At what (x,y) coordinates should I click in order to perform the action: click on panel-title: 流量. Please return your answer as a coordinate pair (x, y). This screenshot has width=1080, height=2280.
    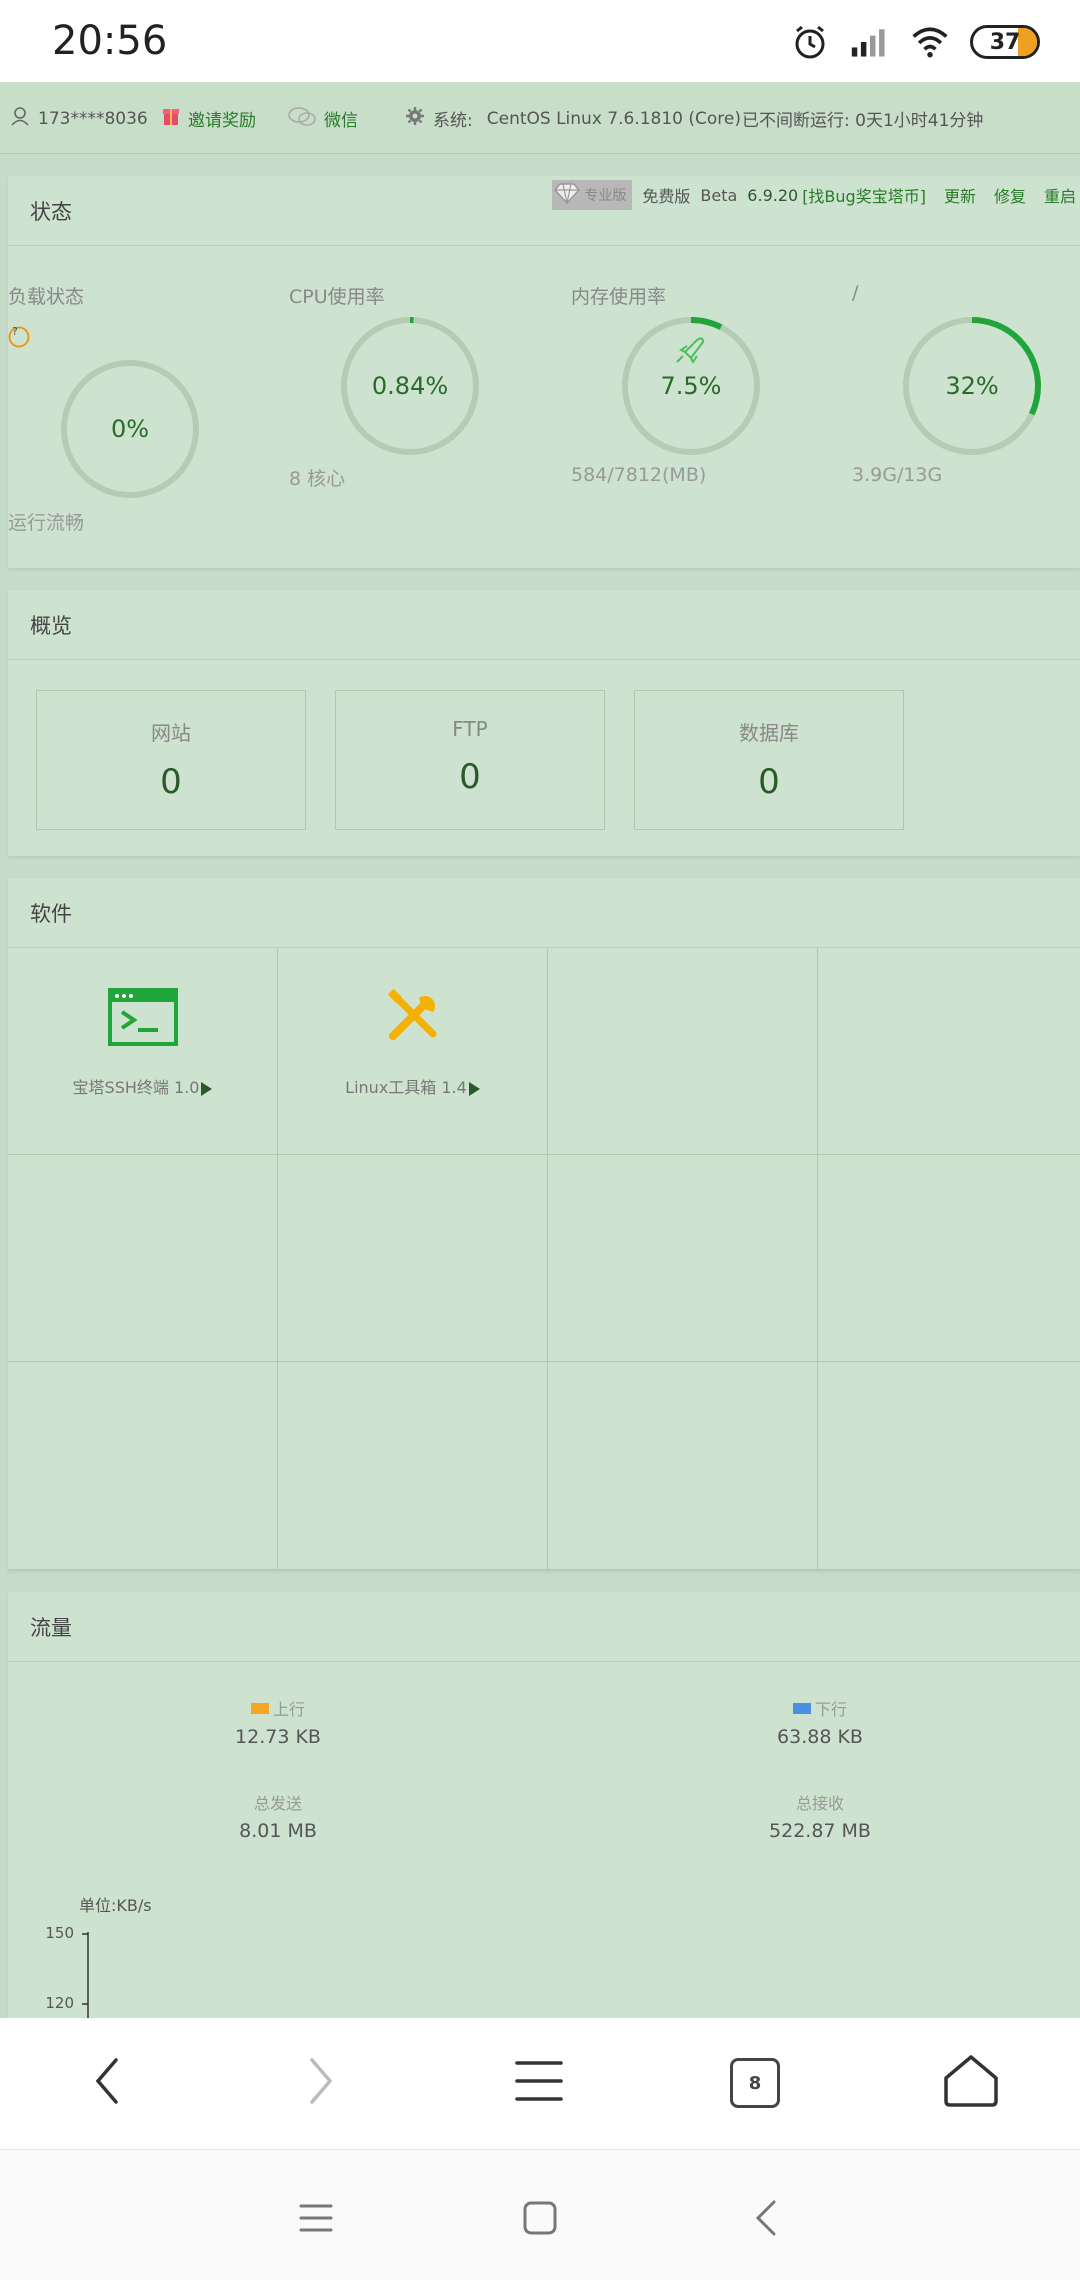
    Looking at the image, I should click on (51, 1627).